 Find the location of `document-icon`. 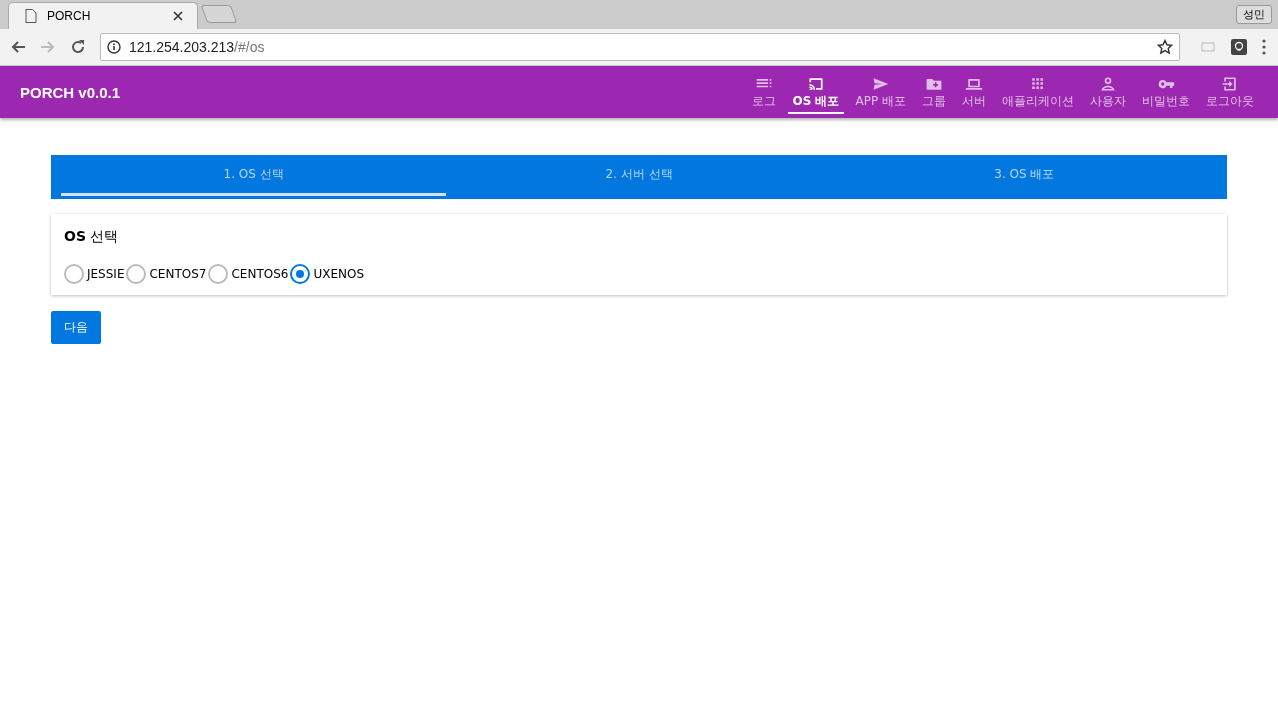

document-icon is located at coordinates (31, 16).